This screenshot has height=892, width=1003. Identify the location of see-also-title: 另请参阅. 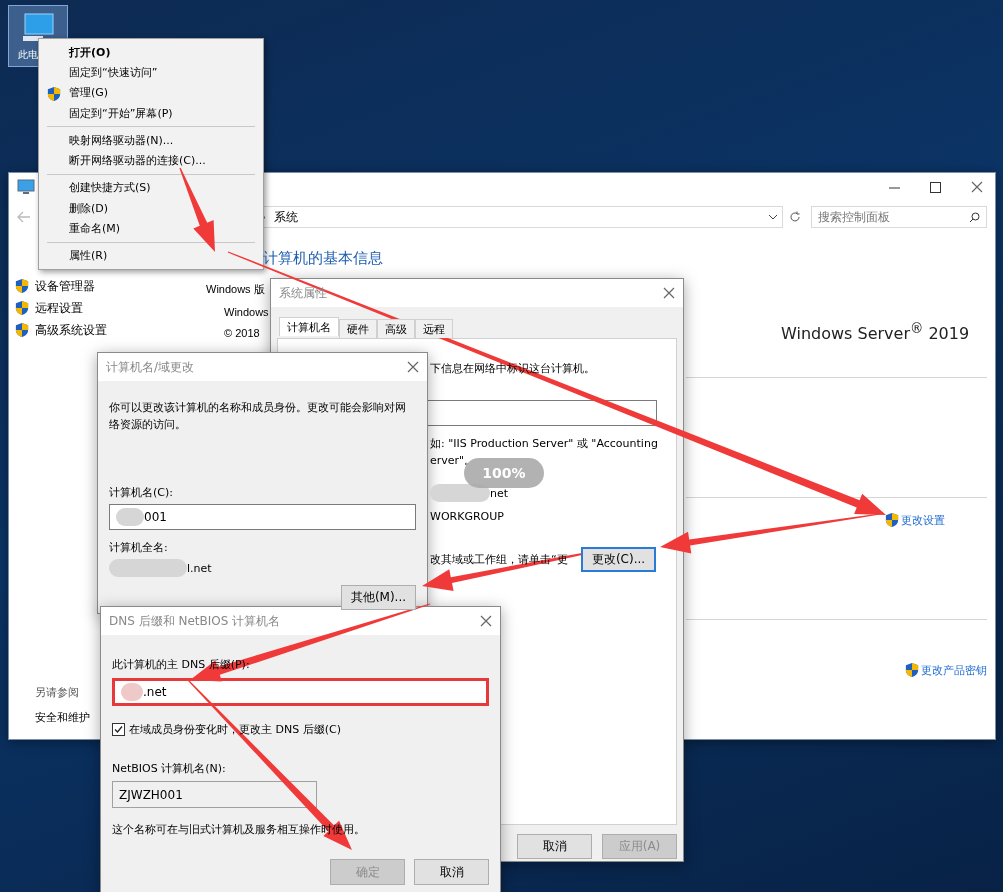
(57, 692).